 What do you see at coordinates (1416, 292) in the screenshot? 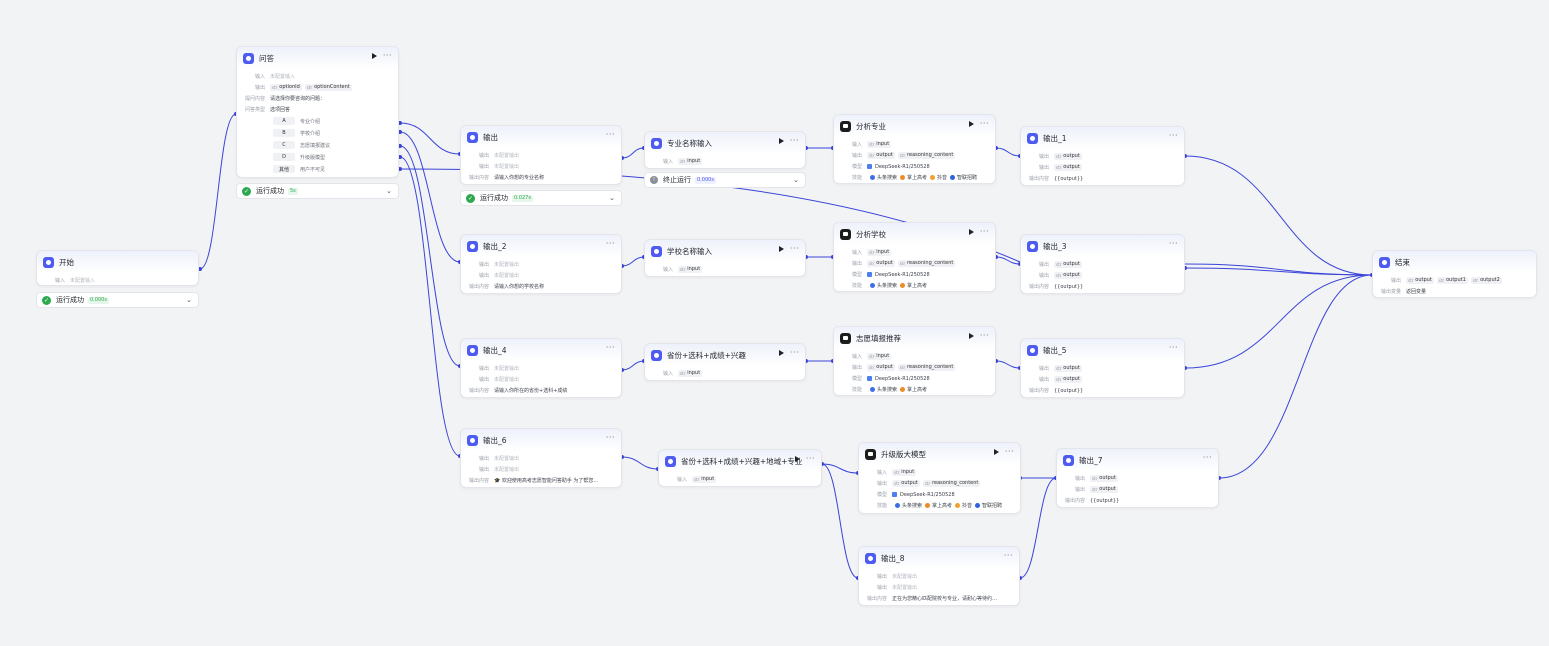
I see `field-value: 返回变量` at bounding box center [1416, 292].